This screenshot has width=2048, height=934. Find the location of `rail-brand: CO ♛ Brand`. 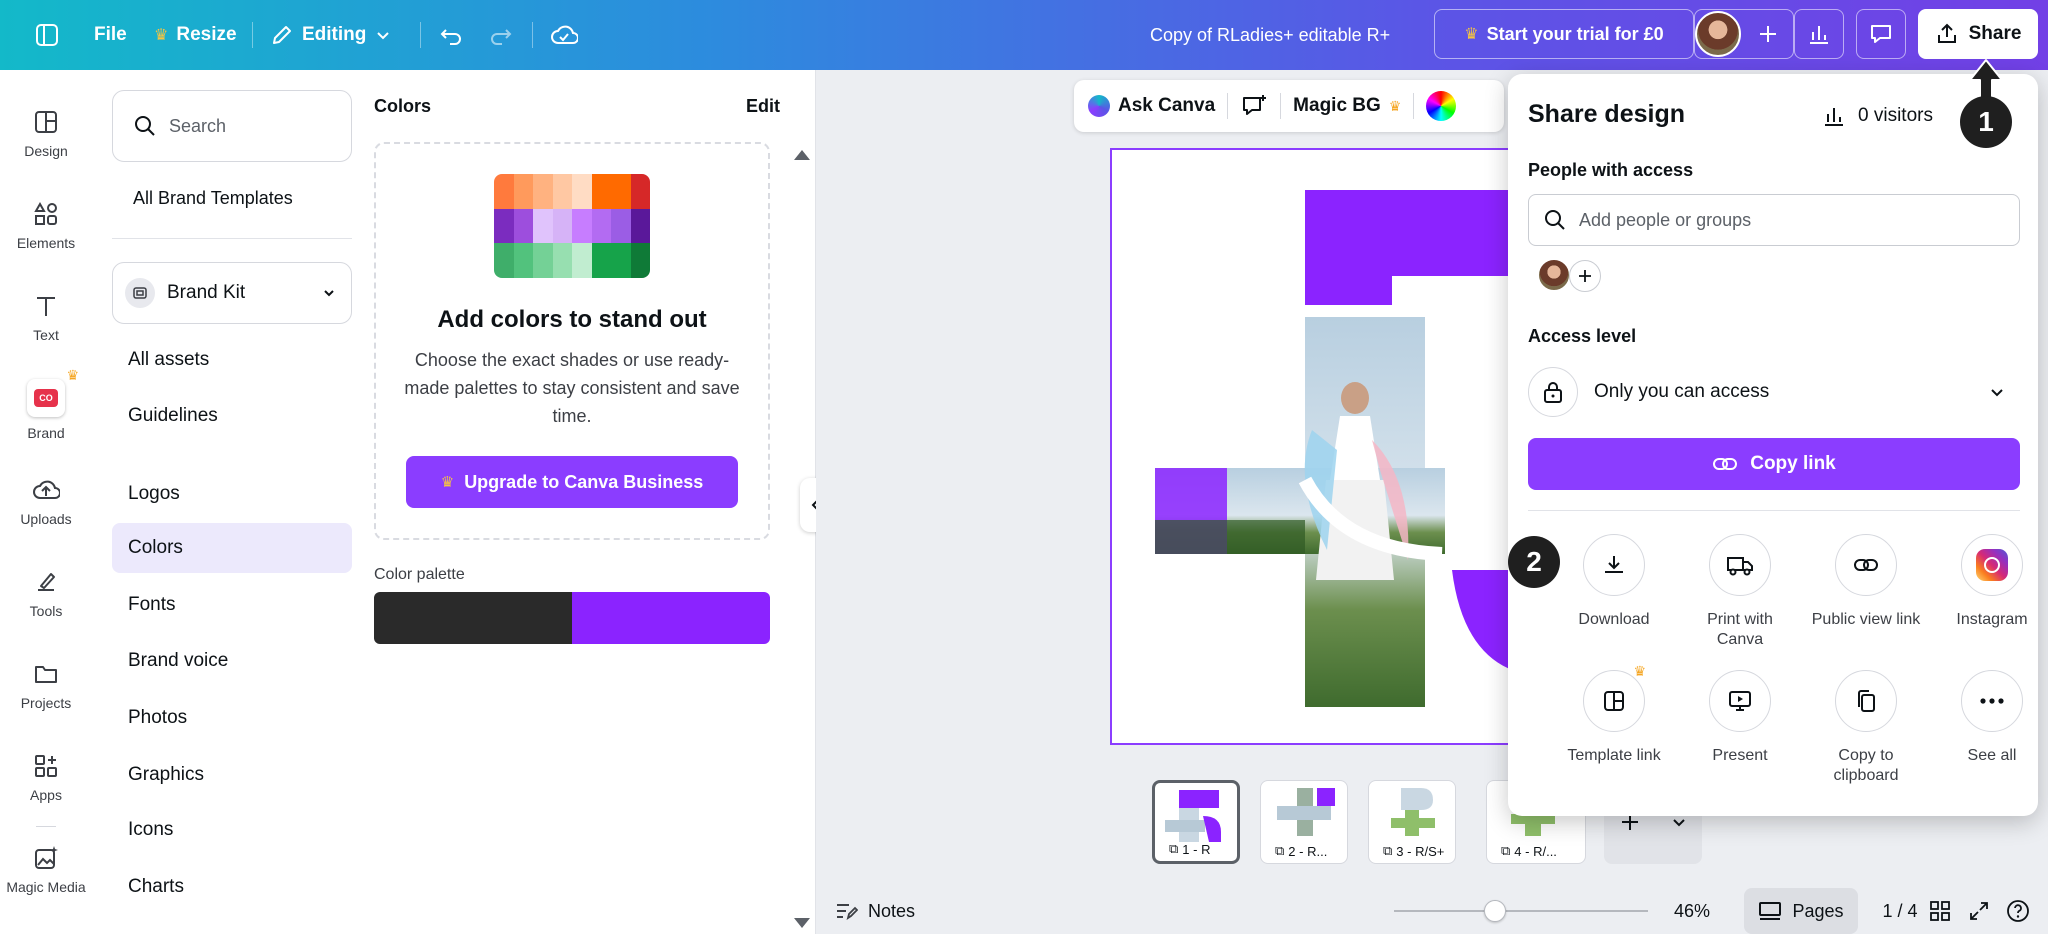

rail-brand: CO ♛ Brand is located at coordinates (46, 408).